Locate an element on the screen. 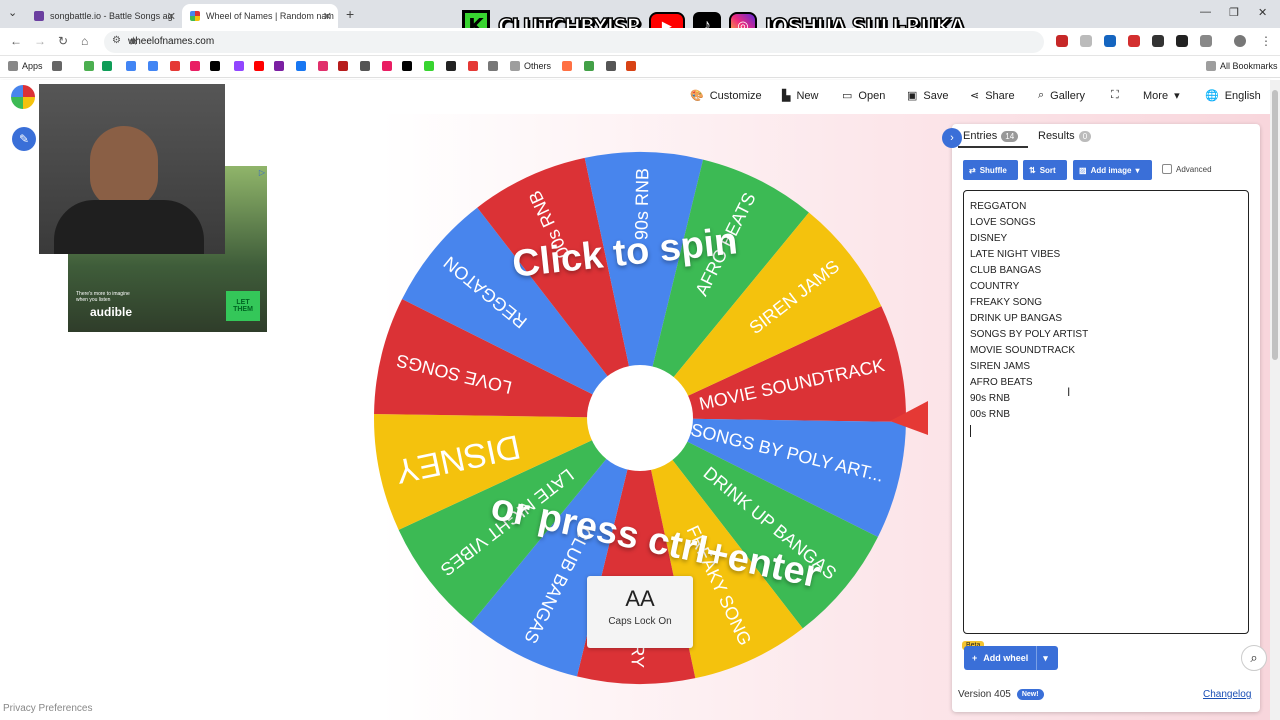  entry-line: LATE NIGHT VIBES is located at coordinates (1106, 255).